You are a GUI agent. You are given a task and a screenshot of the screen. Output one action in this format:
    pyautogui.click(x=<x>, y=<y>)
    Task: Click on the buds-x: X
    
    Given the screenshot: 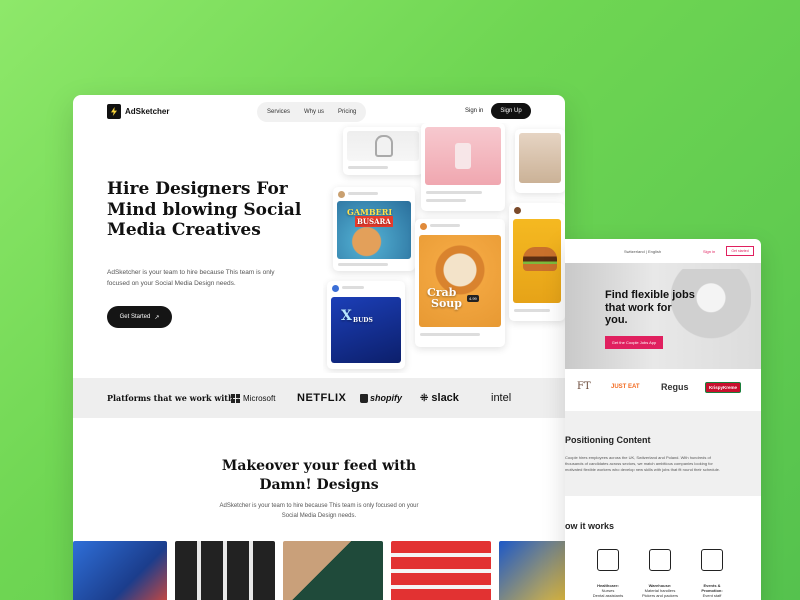 What is the action you would take?
    pyautogui.click(x=346, y=316)
    